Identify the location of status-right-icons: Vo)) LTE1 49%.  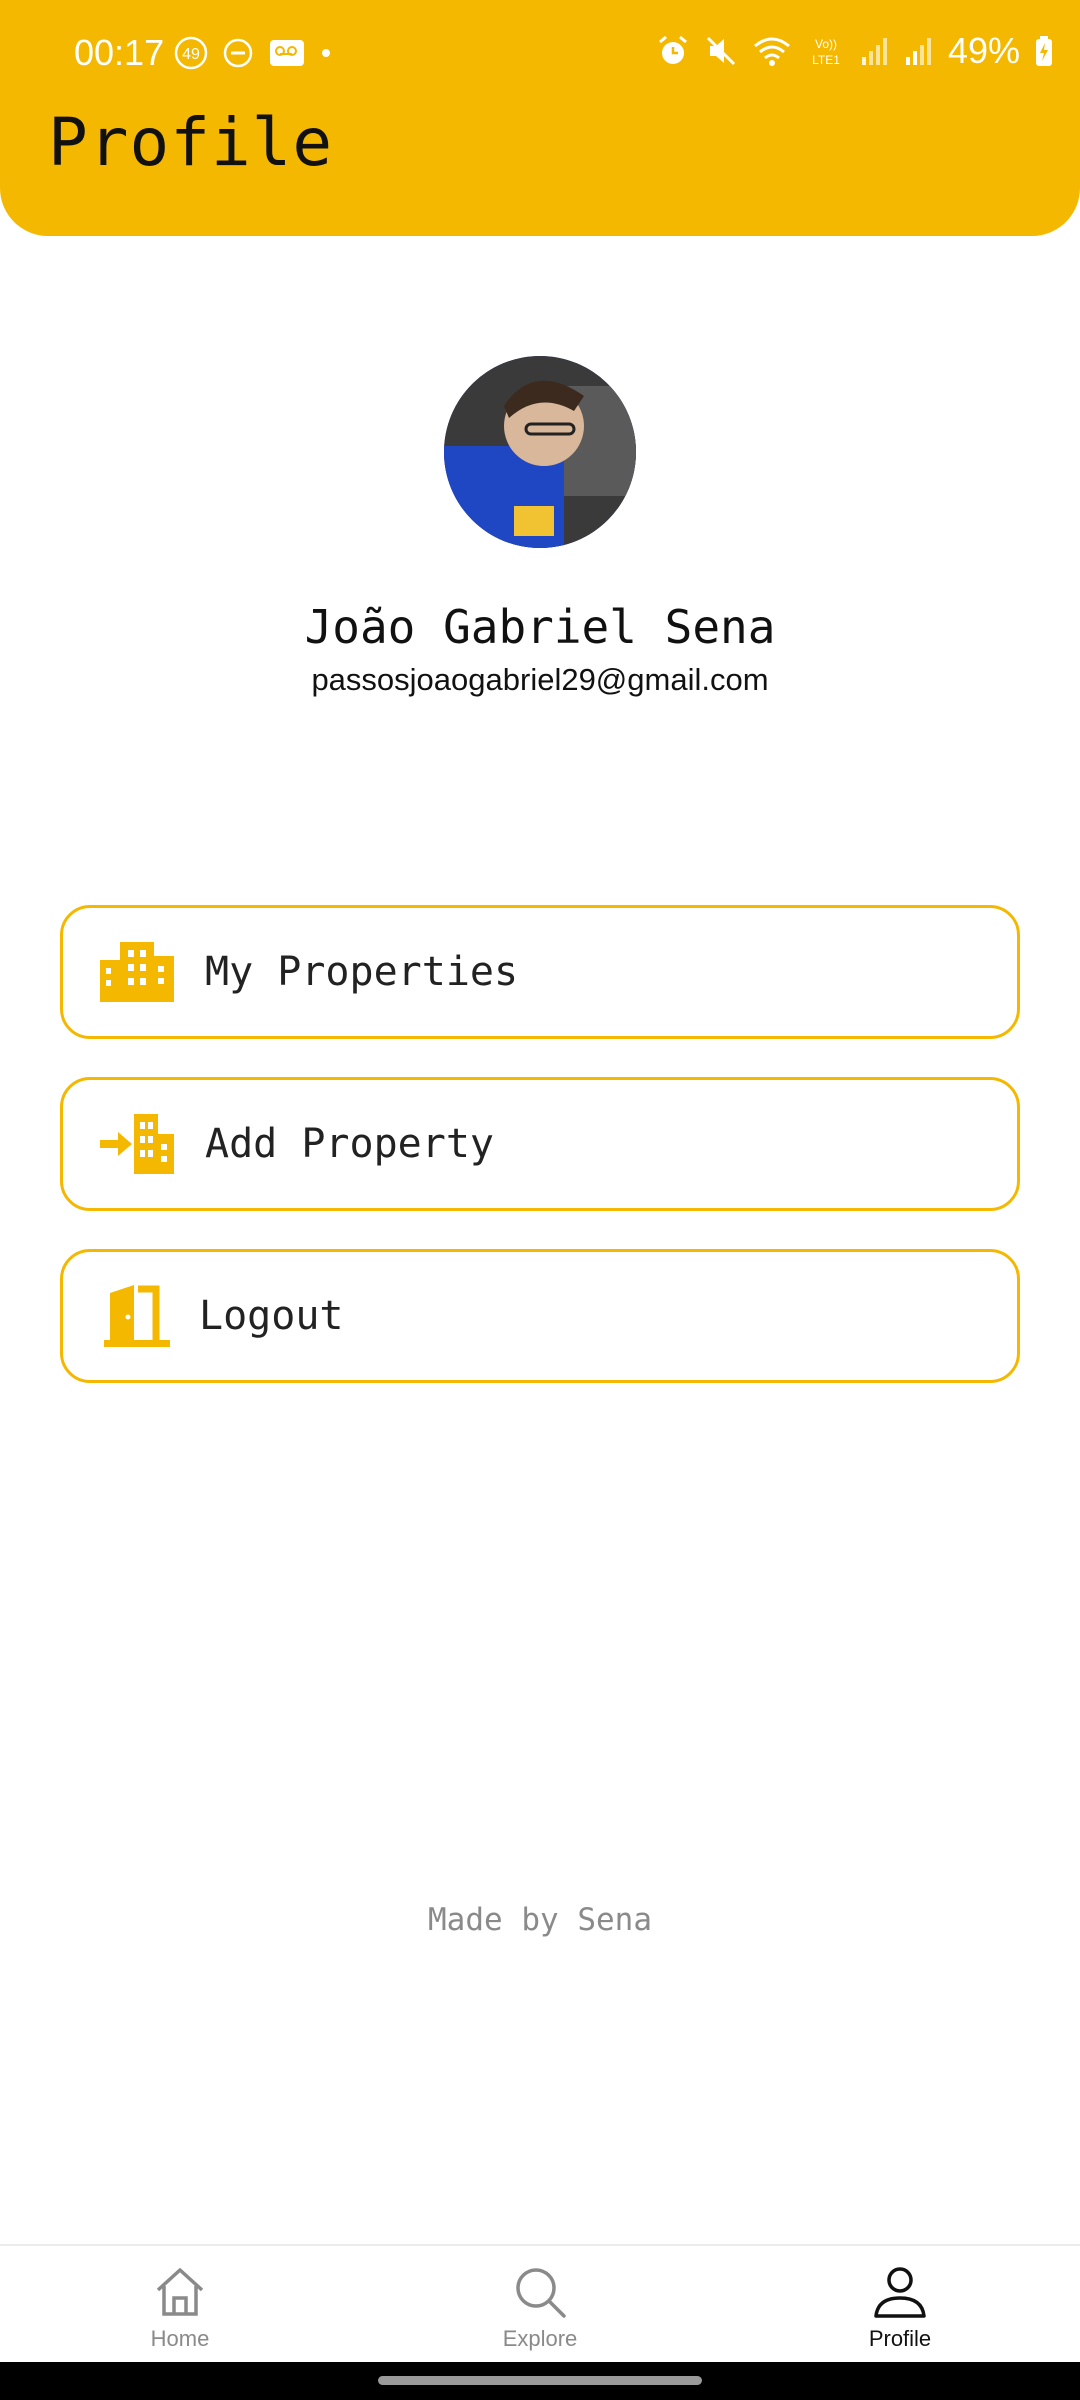
(855, 51).